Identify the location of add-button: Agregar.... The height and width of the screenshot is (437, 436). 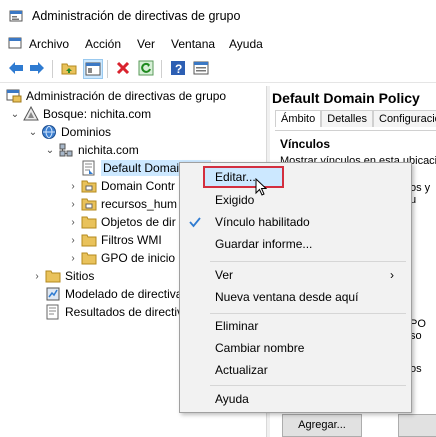
(322, 425).